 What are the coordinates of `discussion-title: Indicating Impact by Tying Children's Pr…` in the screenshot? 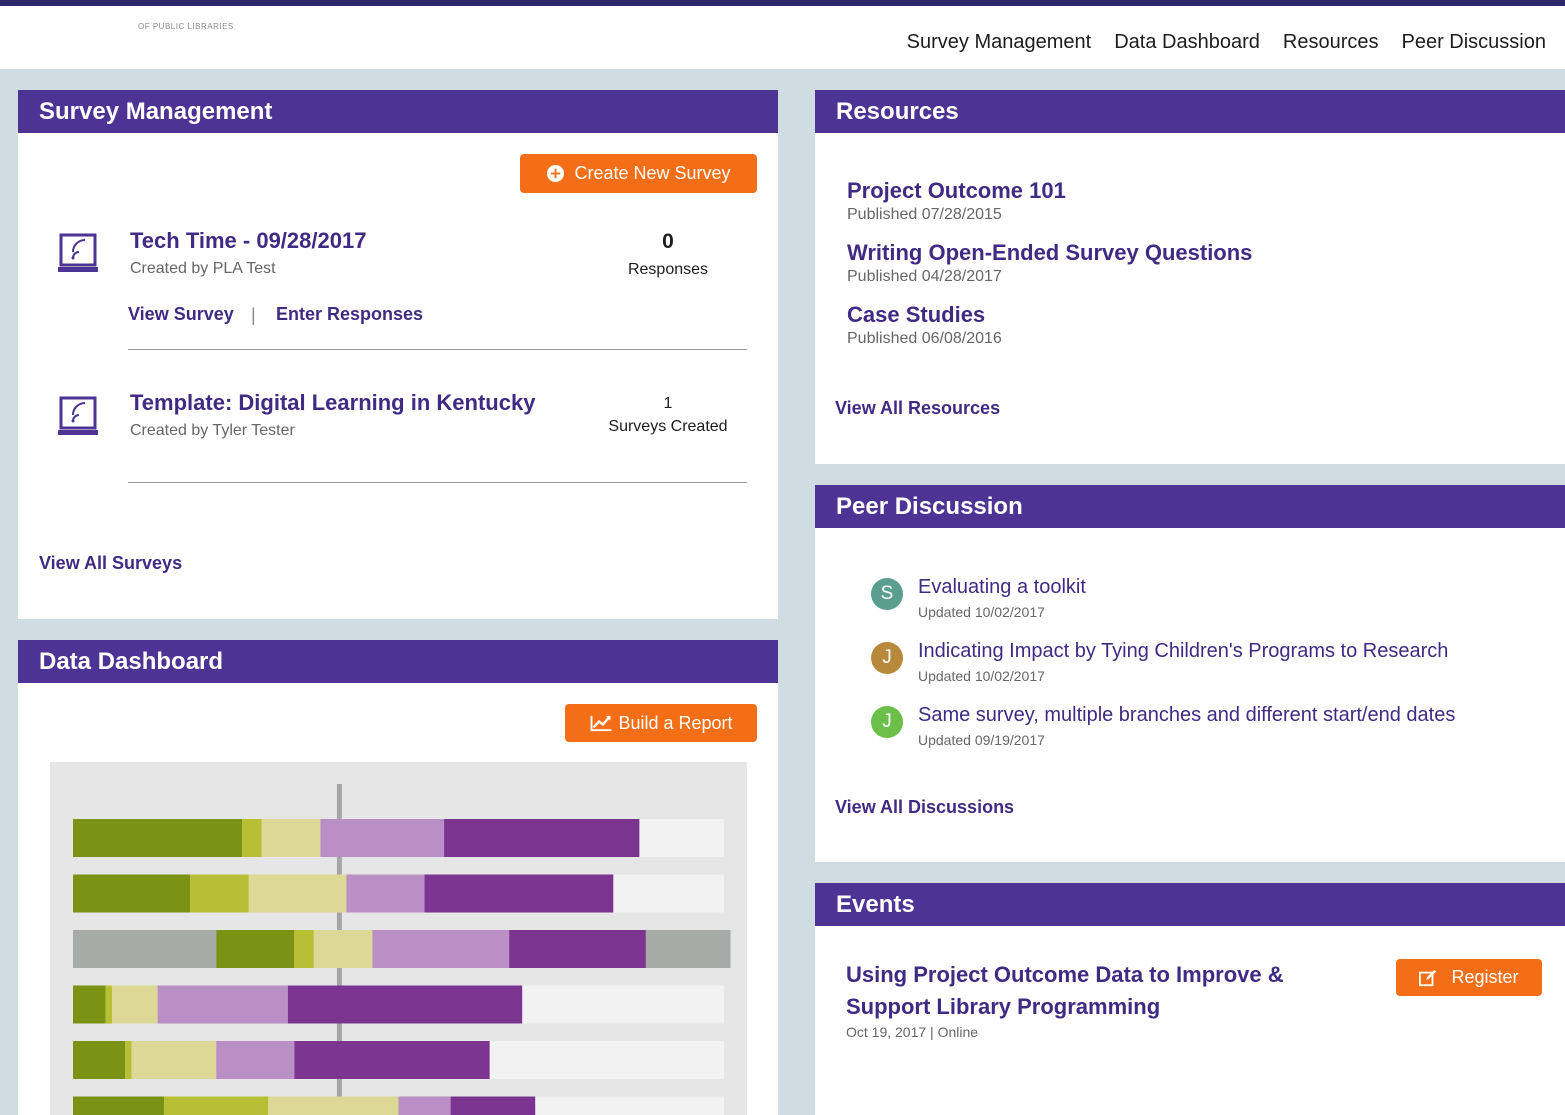 It's located at (1183, 651).